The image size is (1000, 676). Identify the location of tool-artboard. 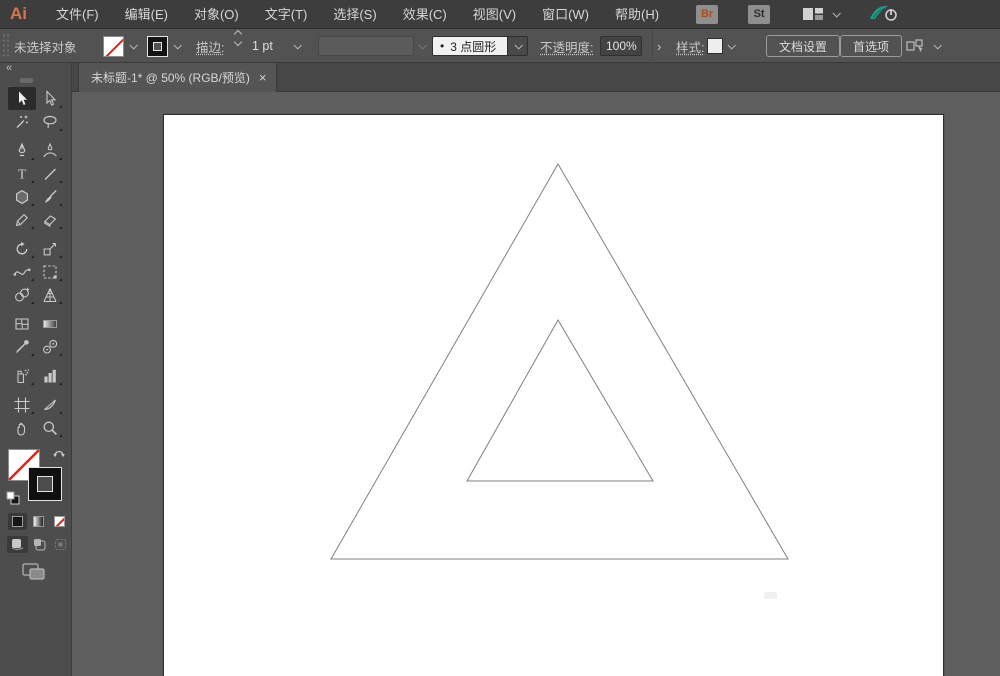
(22, 404).